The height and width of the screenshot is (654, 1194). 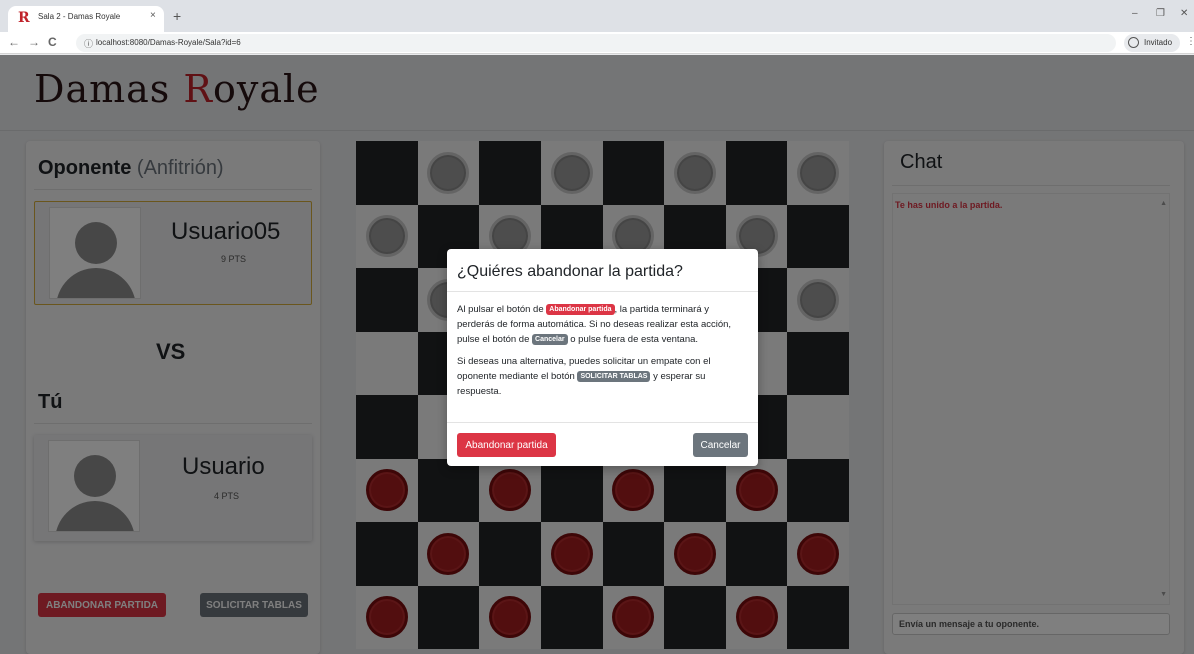 What do you see at coordinates (14, 42) in the screenshot?
I see `back-icon: ←` at bounding box center [14, 42].